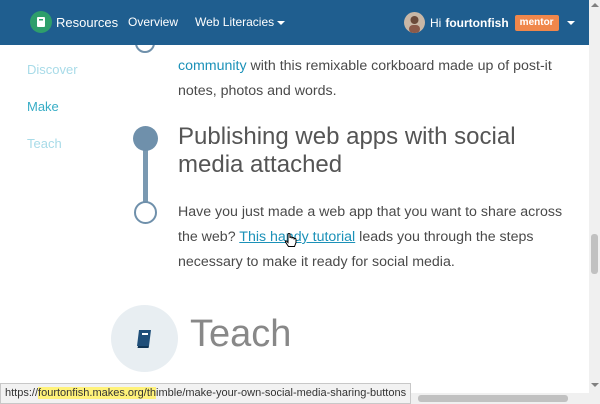  What do you see at coordinates (241, 334) in the screenshot?
I see `teach-heading: Teach` at bounding box center [241, 334].